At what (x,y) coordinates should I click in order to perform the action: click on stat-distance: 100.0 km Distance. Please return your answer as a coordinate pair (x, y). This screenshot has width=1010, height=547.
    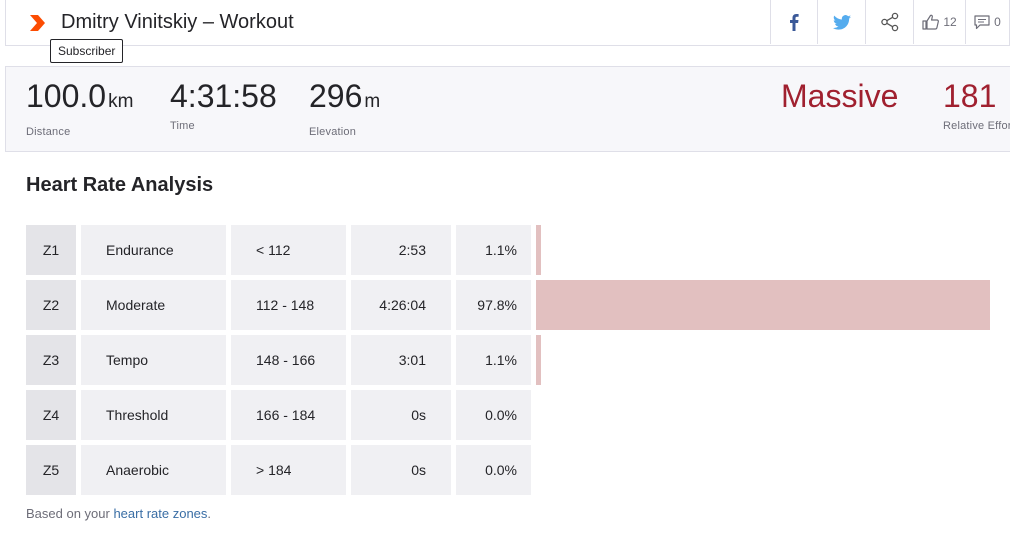
    Looking at the image, I should click on (79, 107).